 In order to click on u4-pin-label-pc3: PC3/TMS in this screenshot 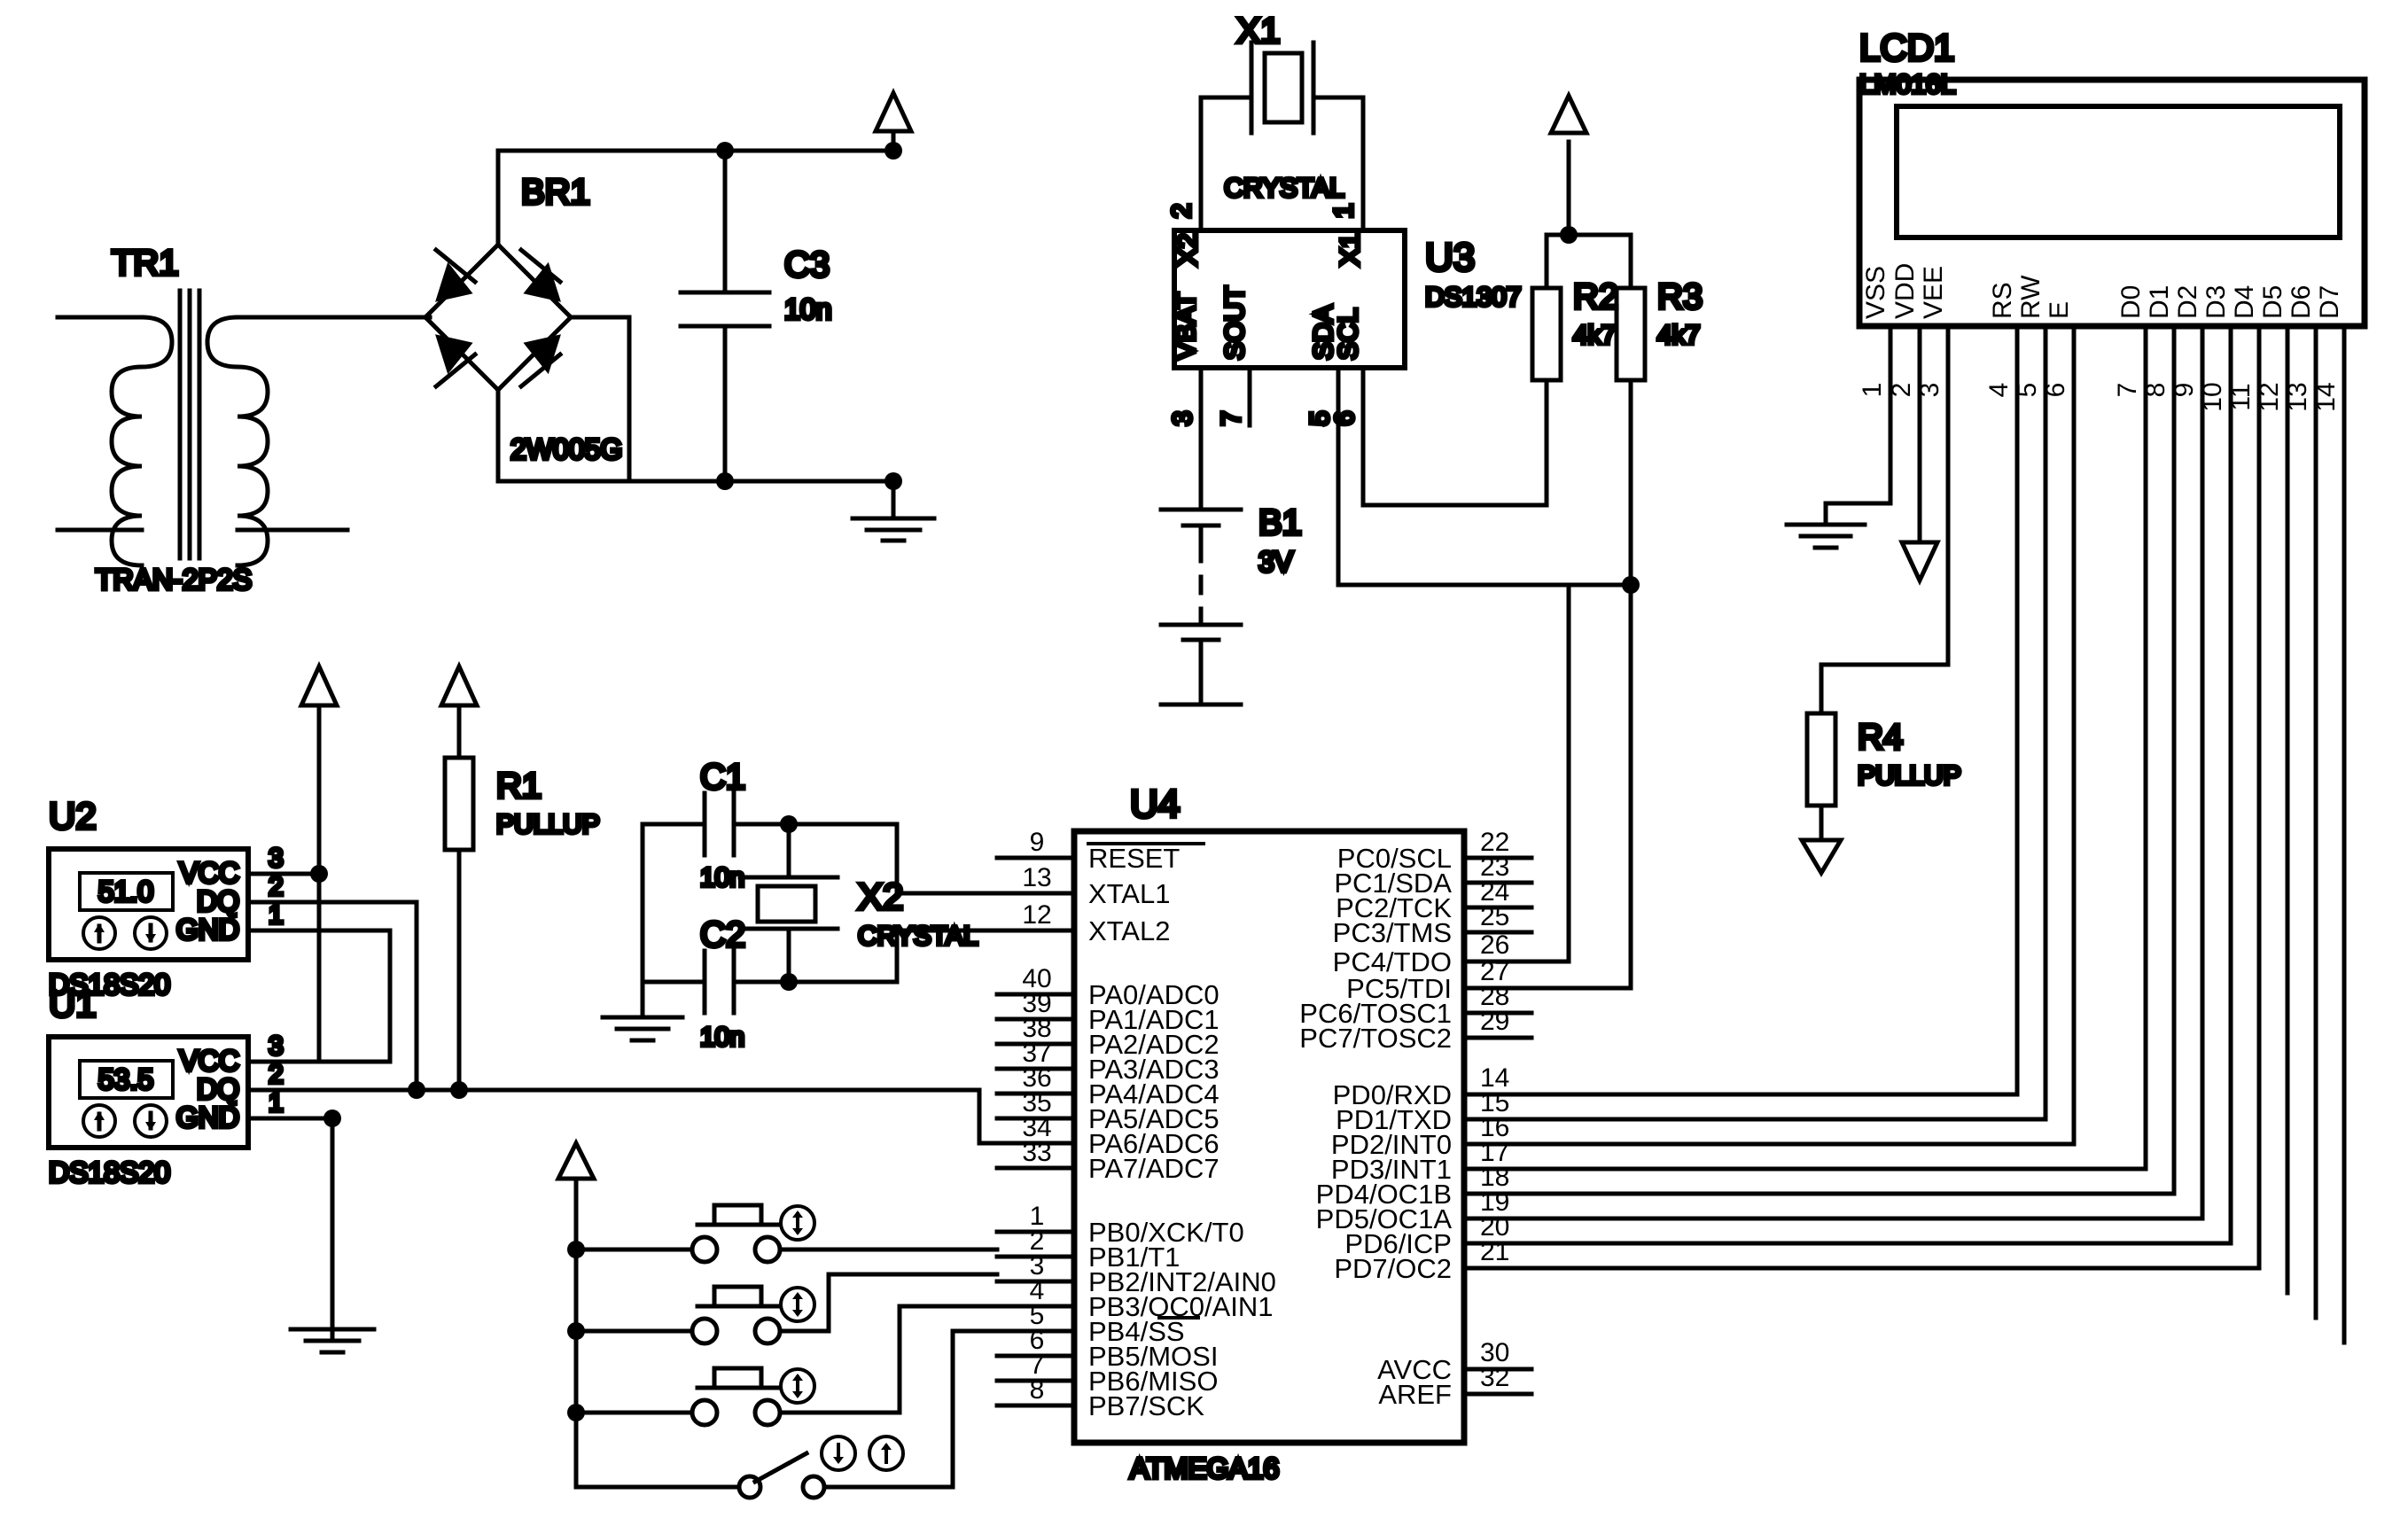, I will do `click(1392, 932)`.